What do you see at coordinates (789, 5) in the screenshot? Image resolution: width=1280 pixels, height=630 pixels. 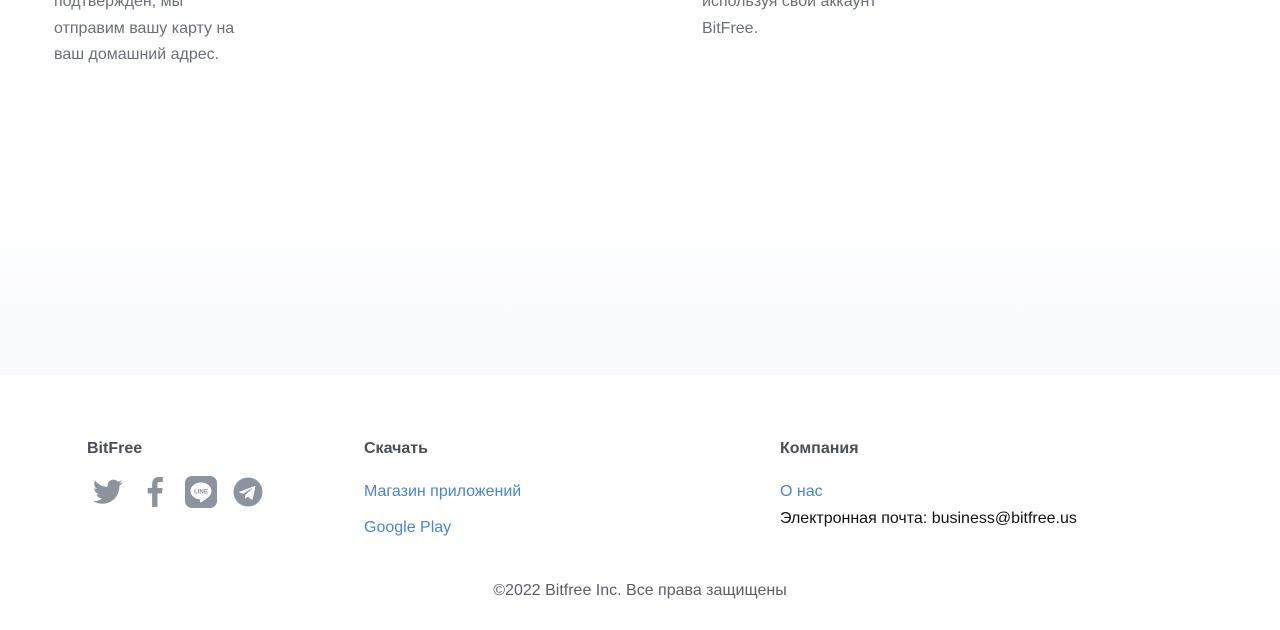 I see `step-line: используя свой аккаунт` at bounding box center [789, 5].